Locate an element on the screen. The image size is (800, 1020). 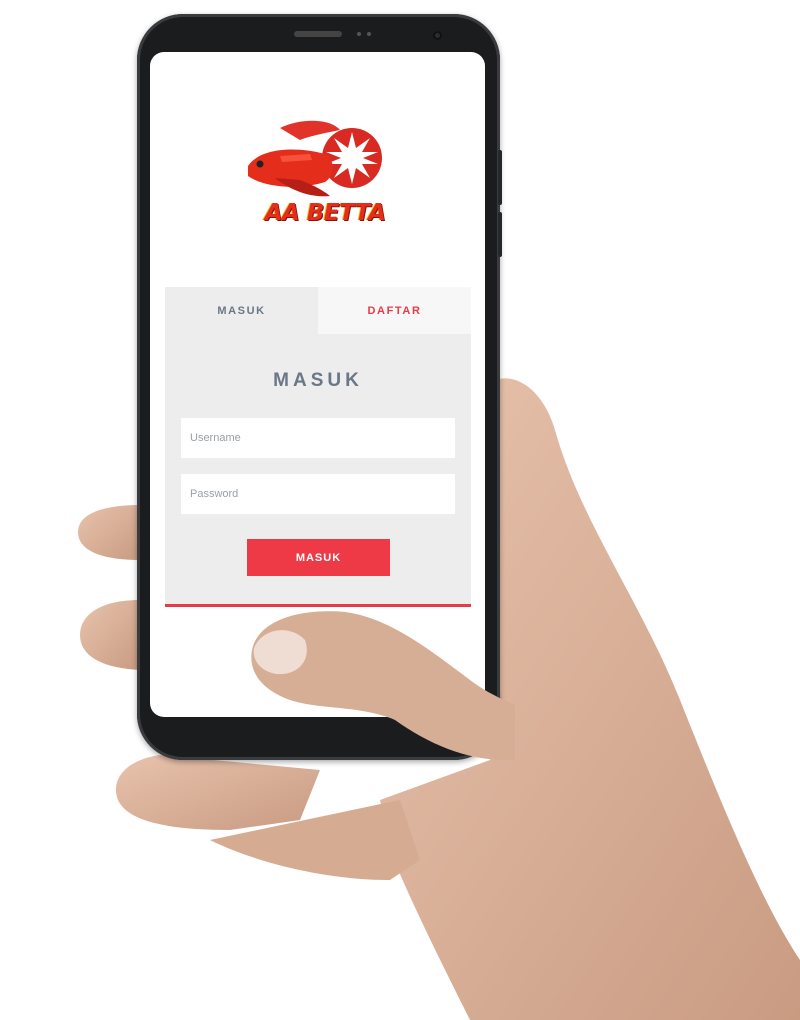
form-heading: MASUK is located at coordinates (318, 380).